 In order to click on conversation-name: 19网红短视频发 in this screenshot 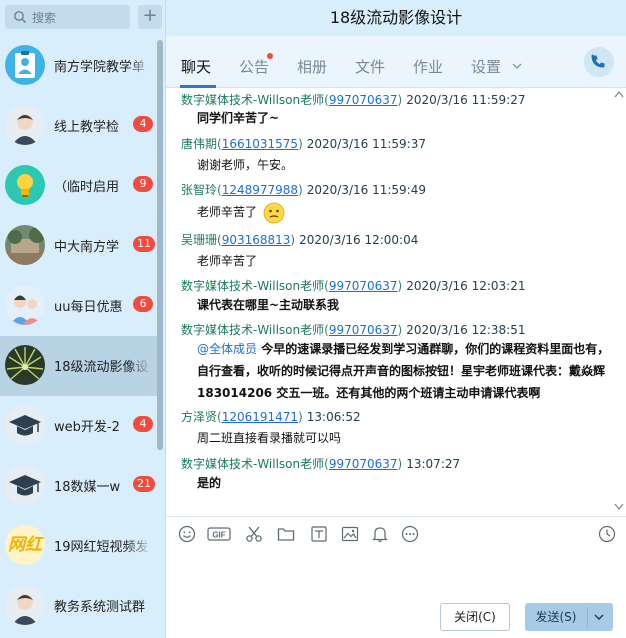, I will do `click(101, 547)`.